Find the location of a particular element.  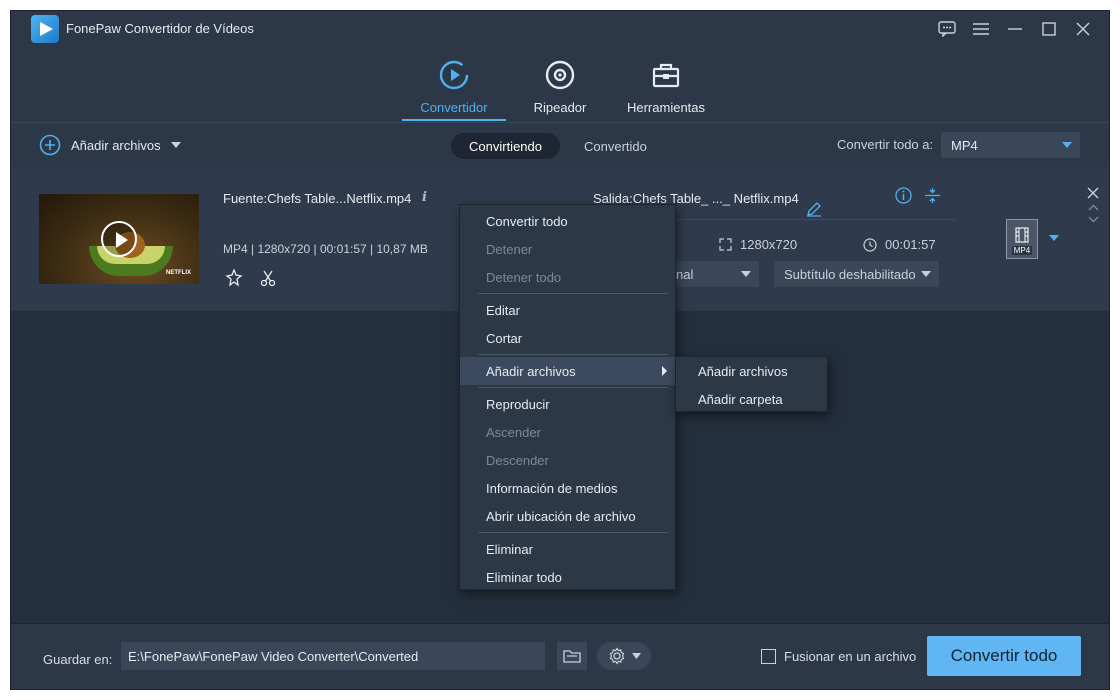

maximize-icon is located at coordinates (1049, 29).